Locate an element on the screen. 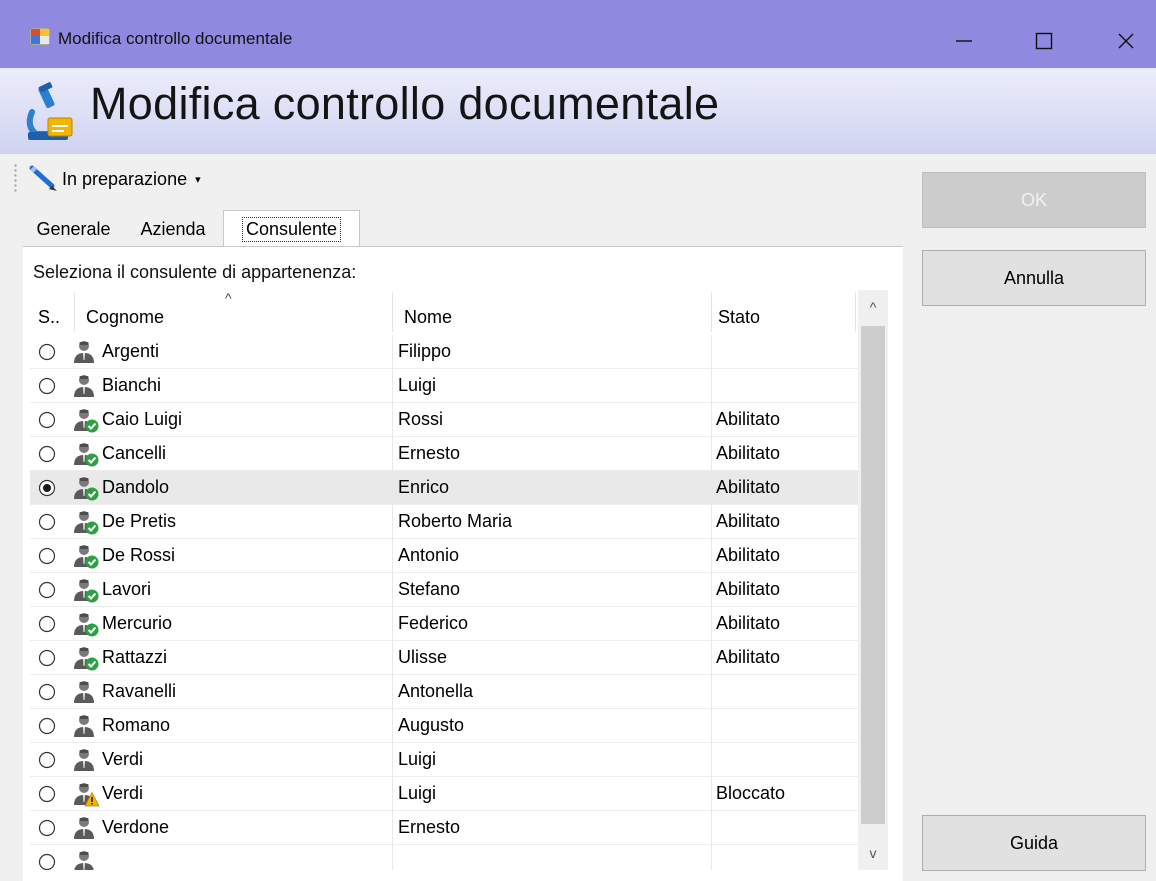  list-item: Cancelli Ernesto Abilitato is located at coordinates (445, 454).